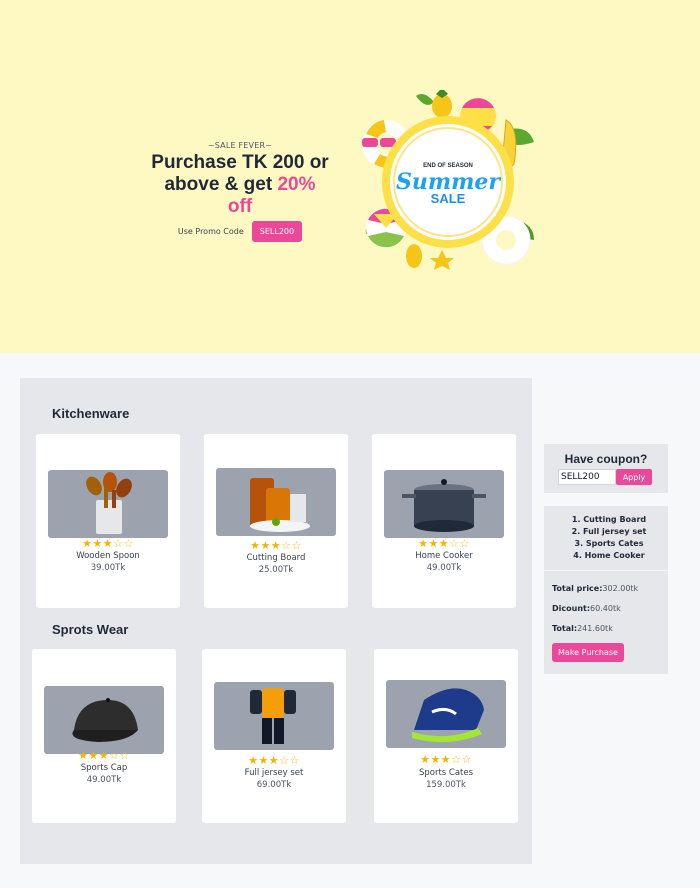 This screenshot has height=888, width=700. I want to click on product-image-full-jersey-set, so click(274, 716).